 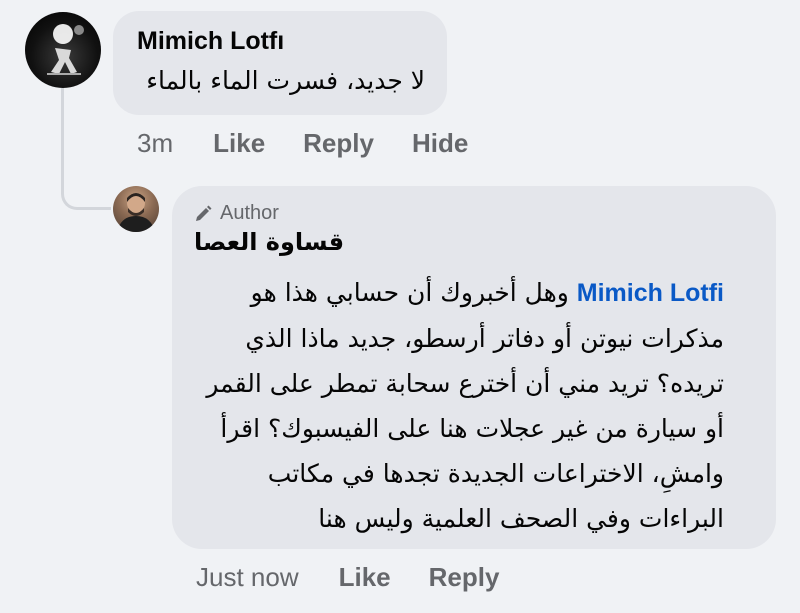 I want to click on reply-timestamp: Just now, so click(x=247, y=577).